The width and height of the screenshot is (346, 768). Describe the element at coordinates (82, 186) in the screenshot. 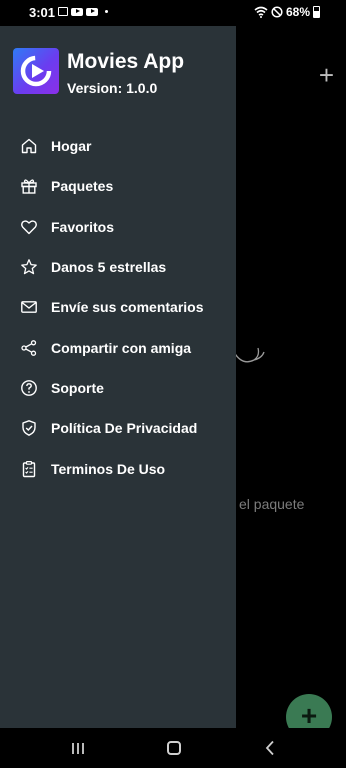

I see `menu-label: Paquetes` at that location.